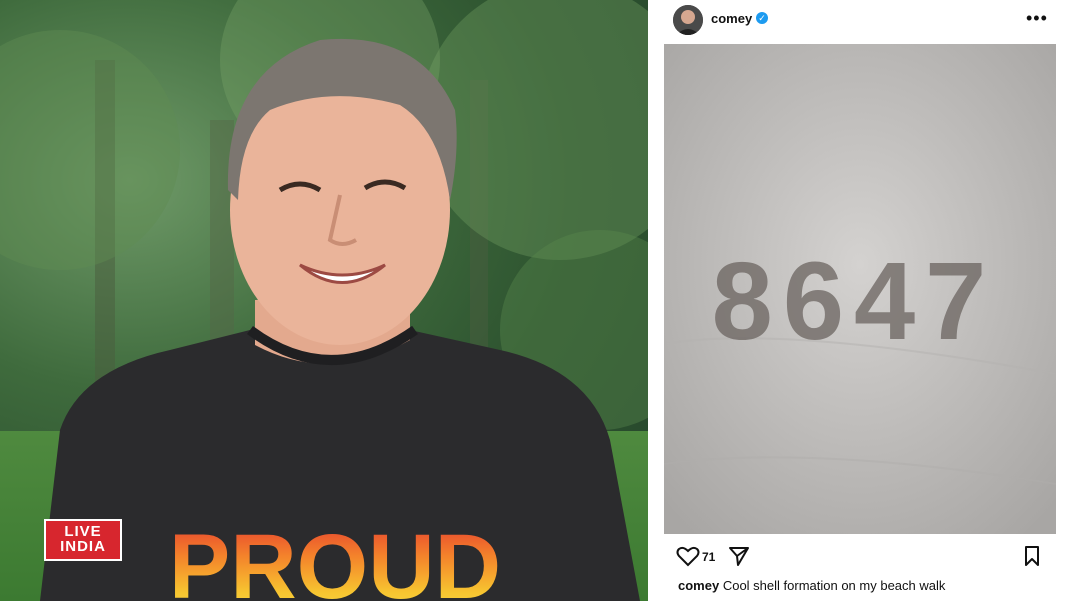  I want to click on bookmark-icon, so click(1032, 556).